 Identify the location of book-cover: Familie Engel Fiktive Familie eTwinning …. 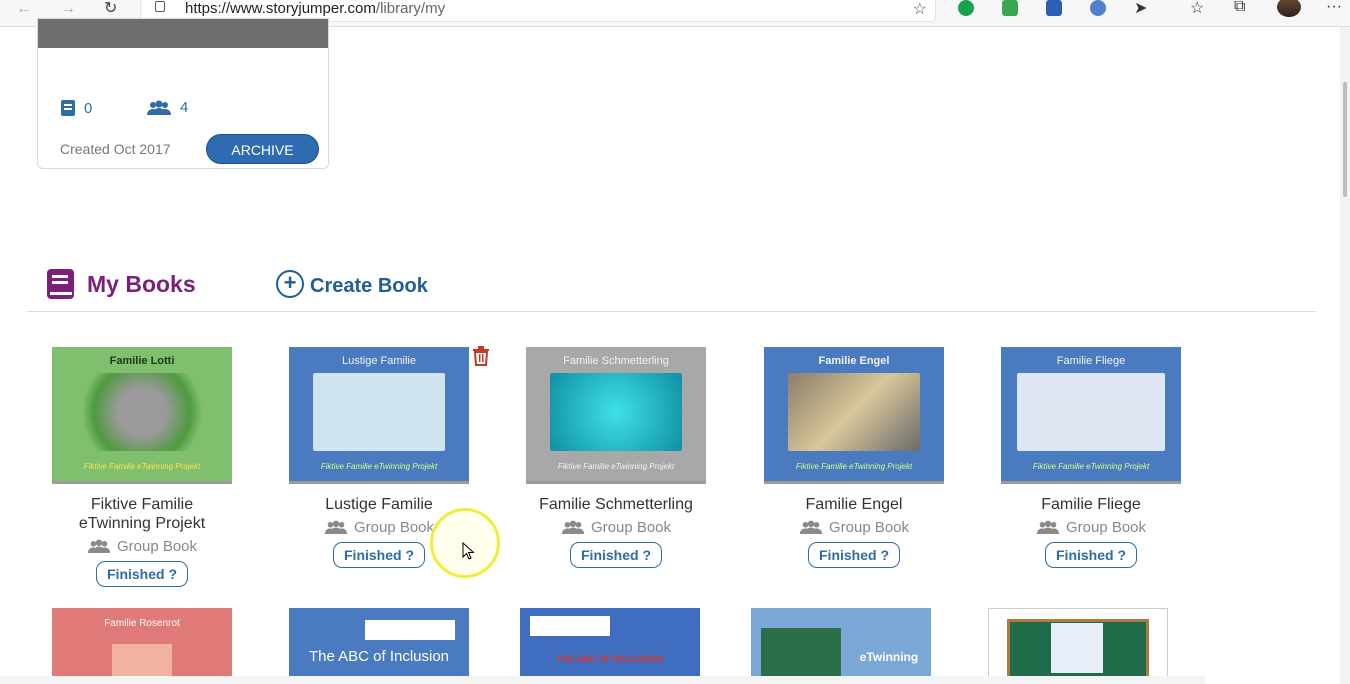
(854, 415).